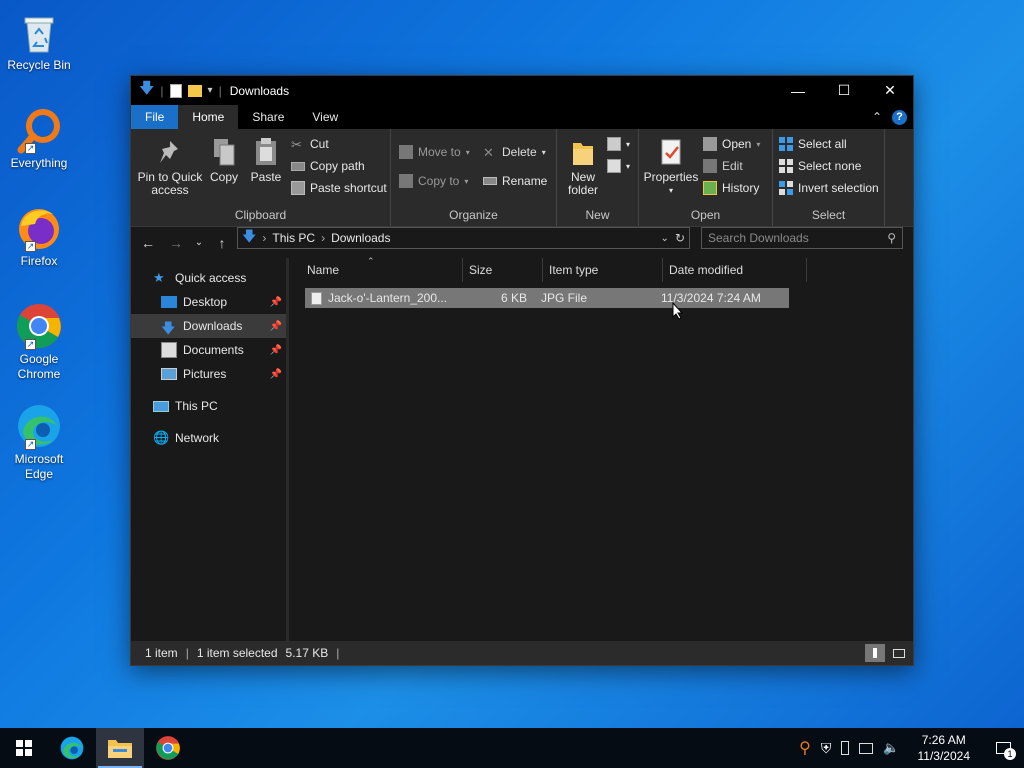 The width and height of the screenshot is (1024, 768). Describe the element at coordinates (325, 117) in the screenshot. I see `tab-view: View` at that location.